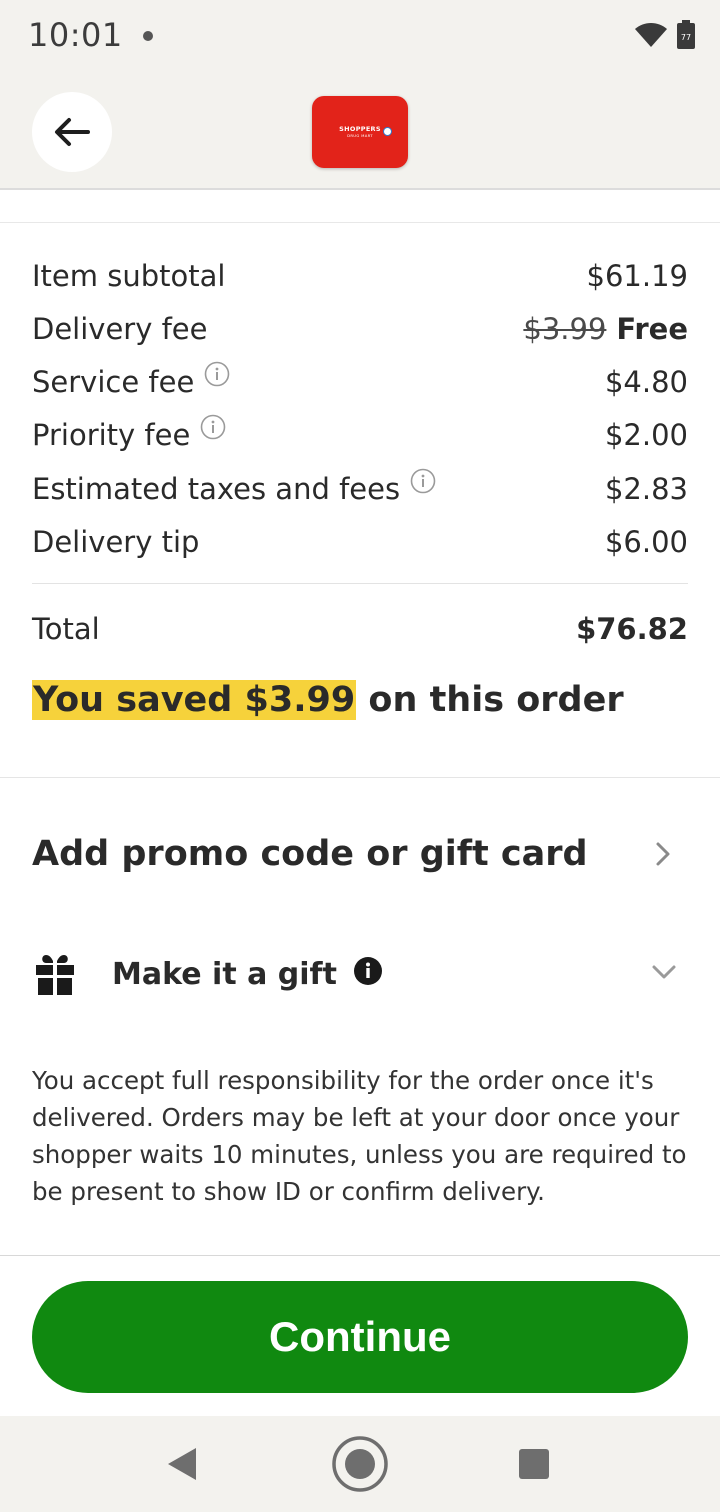  Describe the element at coordinates (664, 972) in the screenshot. I see `chevron-down-icon` at that location.